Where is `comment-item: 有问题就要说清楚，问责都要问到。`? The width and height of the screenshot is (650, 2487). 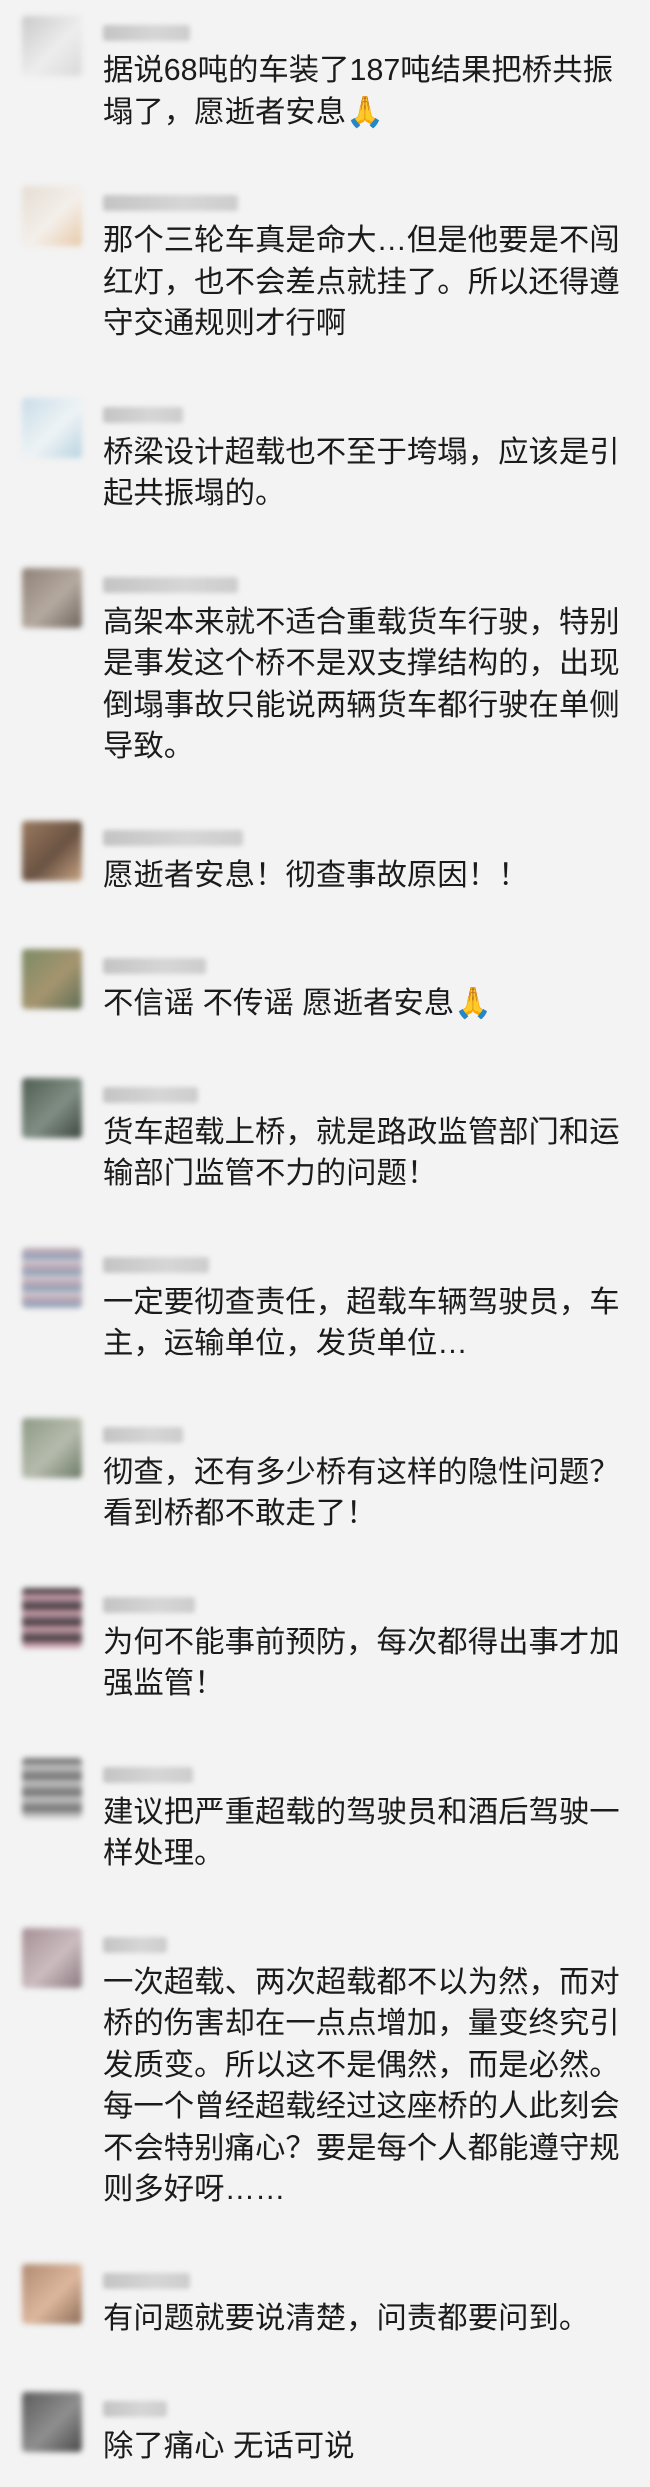
comment-item: 有问题就要说清楚，问责都要问到。 is located at coordinates (325, 2312).